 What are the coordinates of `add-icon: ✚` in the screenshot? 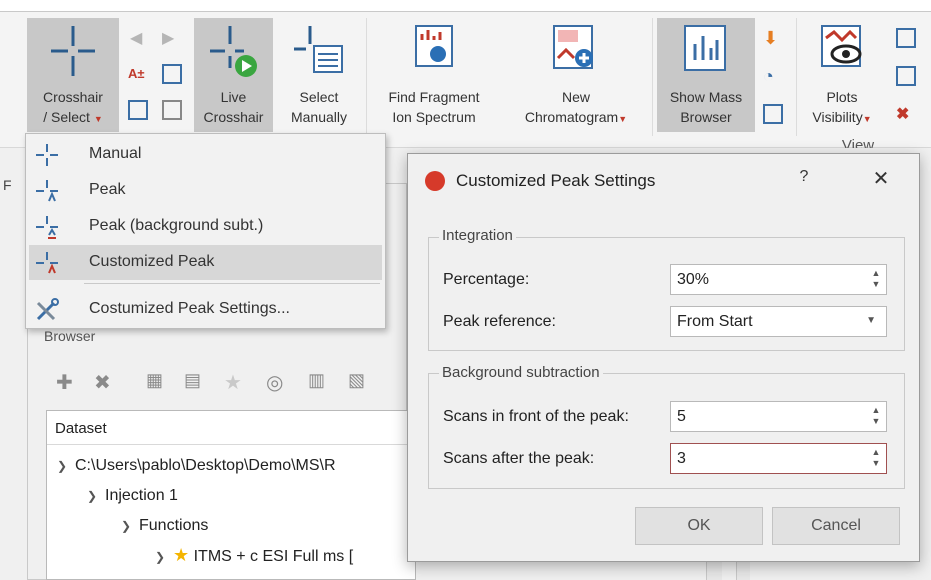 It's located at (64, 382).